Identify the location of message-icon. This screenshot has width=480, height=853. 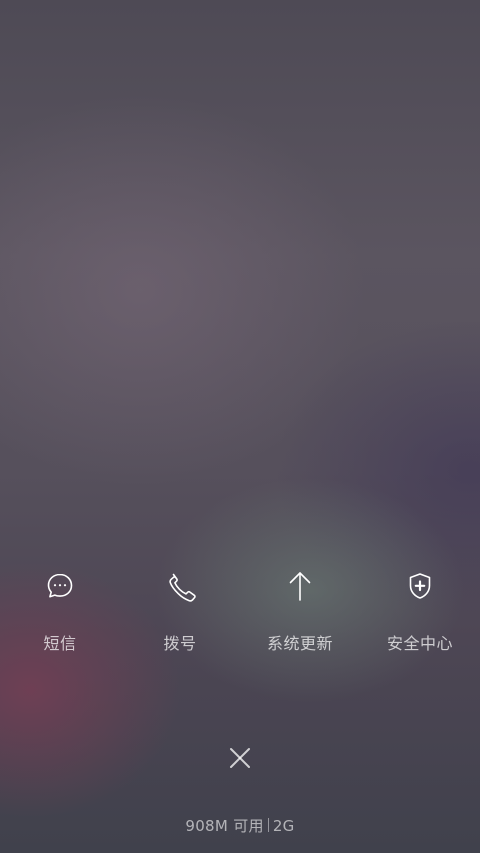
(60, 586).